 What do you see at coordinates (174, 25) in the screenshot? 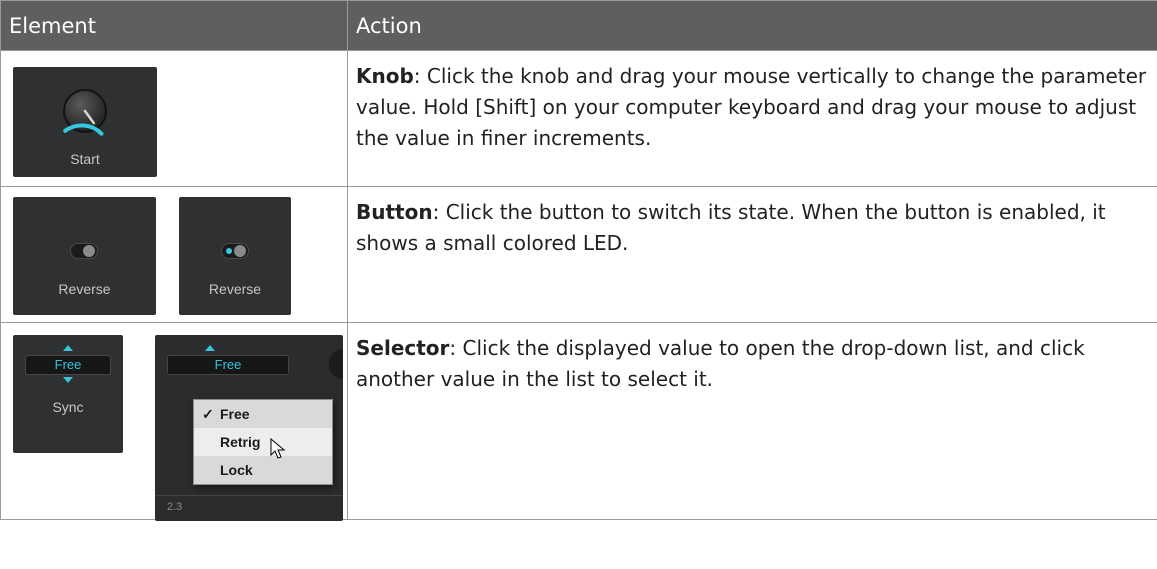
I see `column-header-element: Element` at bounding box center [174, 25].